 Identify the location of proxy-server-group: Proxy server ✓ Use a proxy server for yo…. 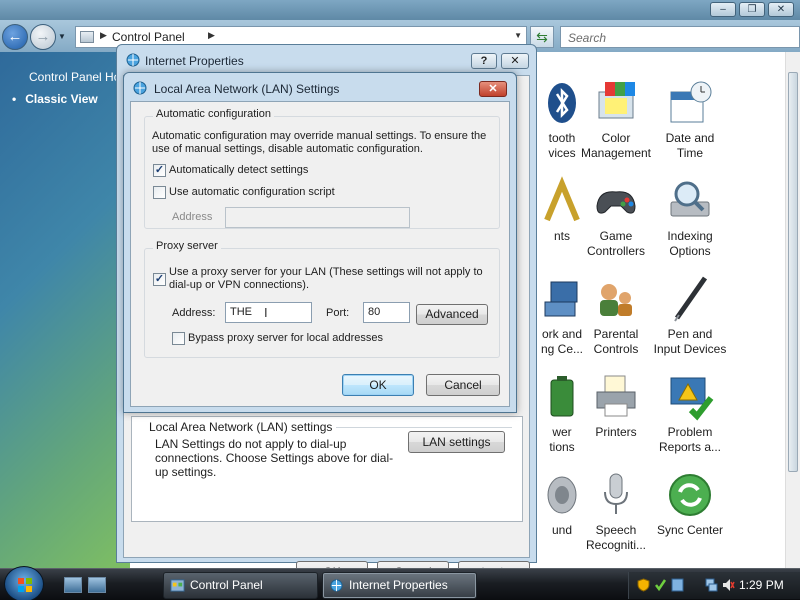
(322, 299).